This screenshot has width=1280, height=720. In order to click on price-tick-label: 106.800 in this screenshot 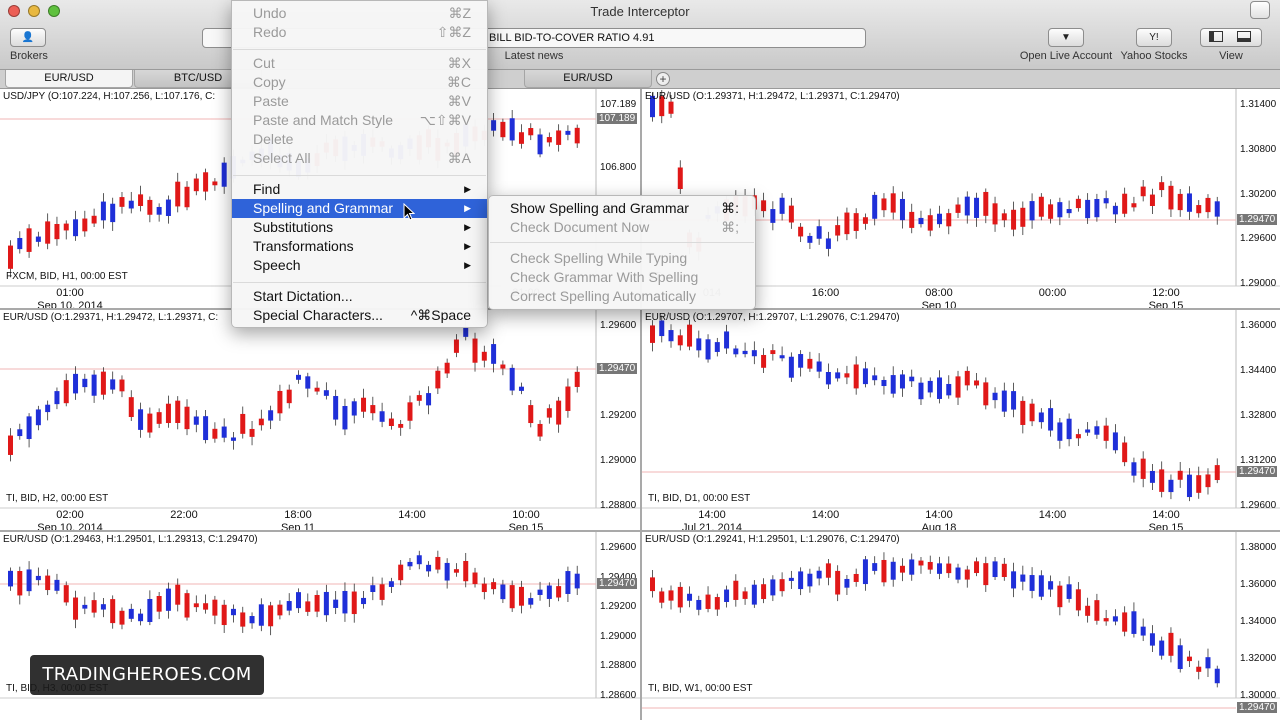, I will do `click(618, 167)`.